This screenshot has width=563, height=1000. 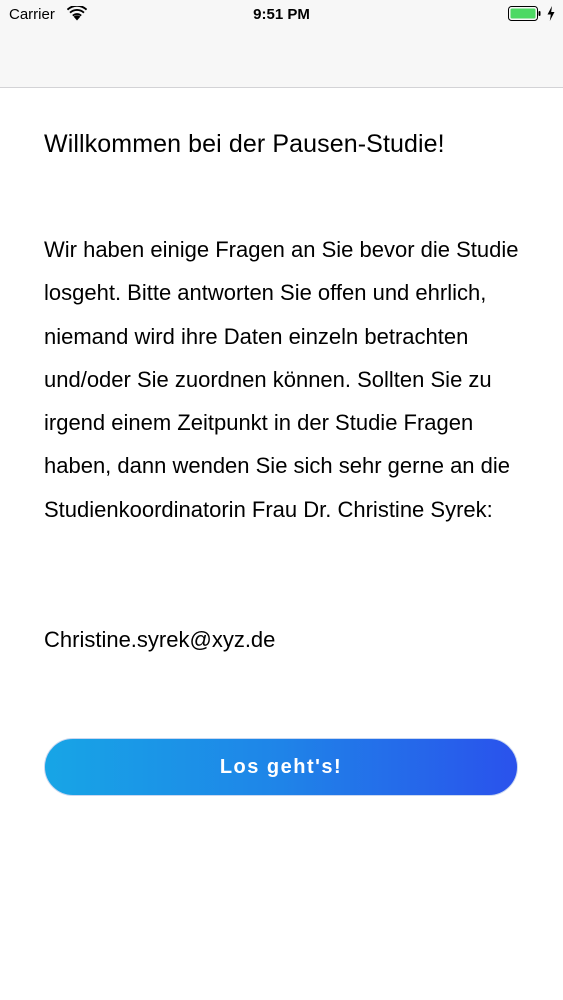 What do you see at coordinates (524, 13) in the screenshot?
I see `battery-icon` at bounding box center [524, 13].